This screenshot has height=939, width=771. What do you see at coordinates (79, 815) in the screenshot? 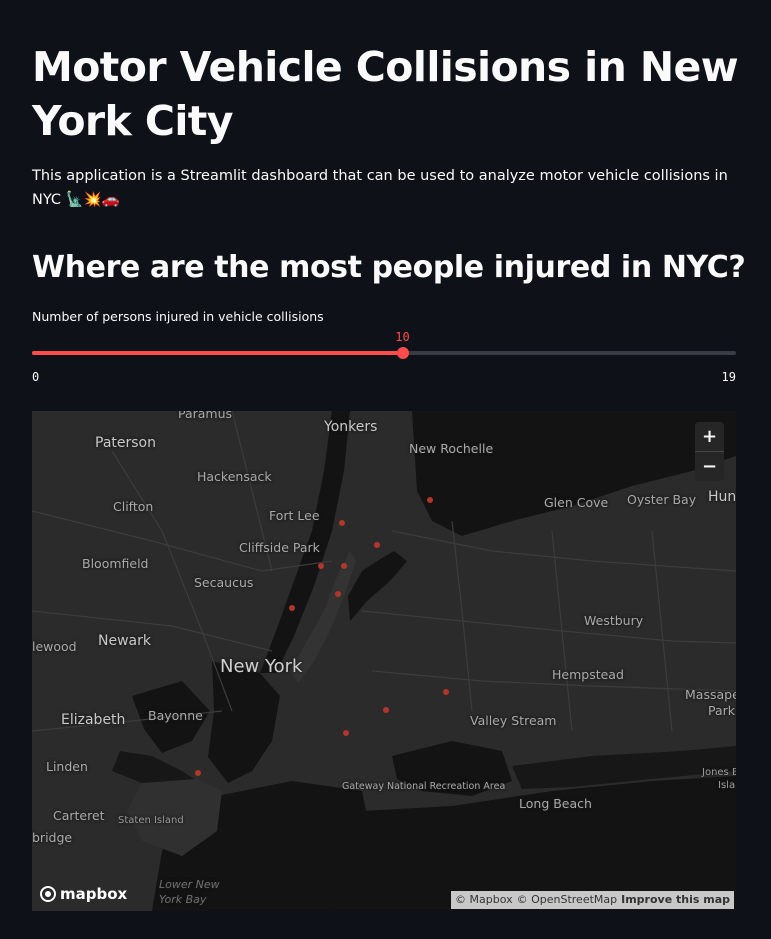
I see `map-label-carteret: Carteret` at bounding box center [79, 815].